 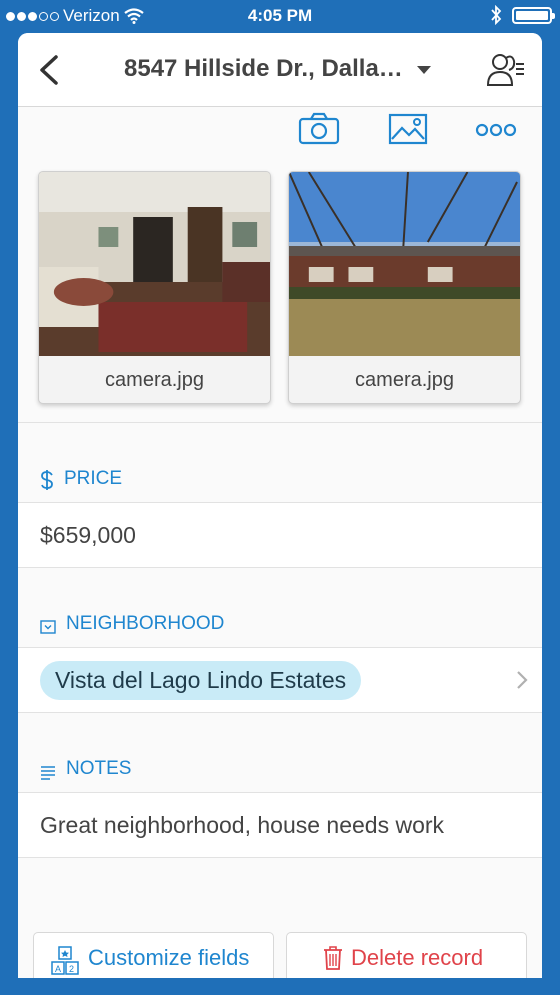 What do you see at coordinates (533, 15) in the screenshot?
I see `battery-icon` at bounding box center [533, 15].